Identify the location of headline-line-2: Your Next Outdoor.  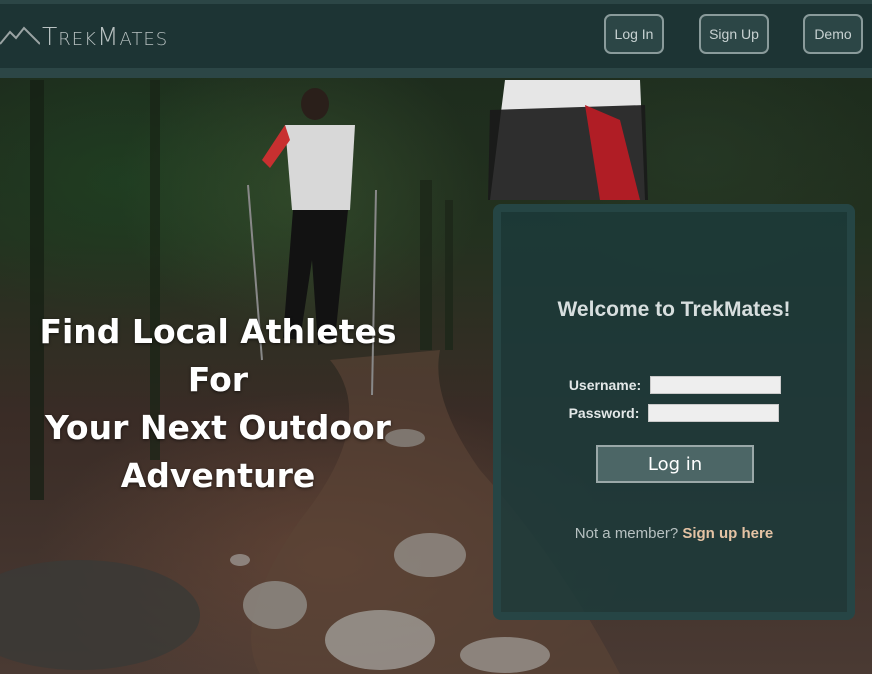
(218, 427).